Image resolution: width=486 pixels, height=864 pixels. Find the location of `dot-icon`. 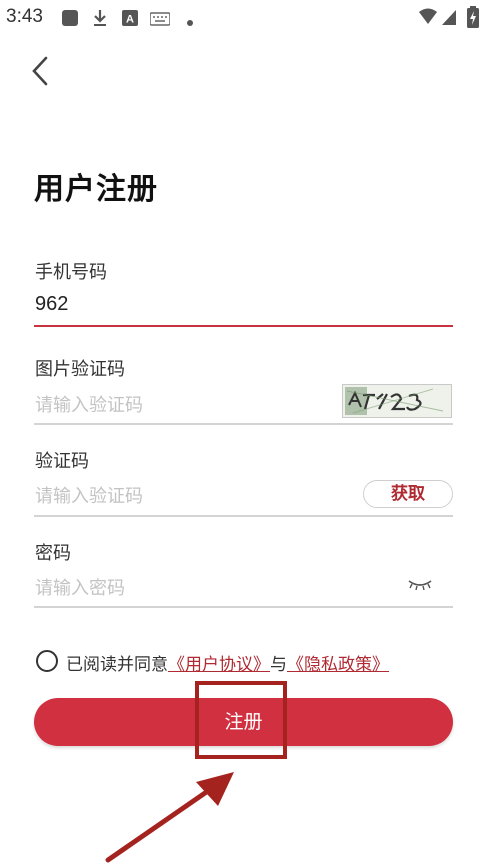

dot-icon is located at coordinates (190, 21).